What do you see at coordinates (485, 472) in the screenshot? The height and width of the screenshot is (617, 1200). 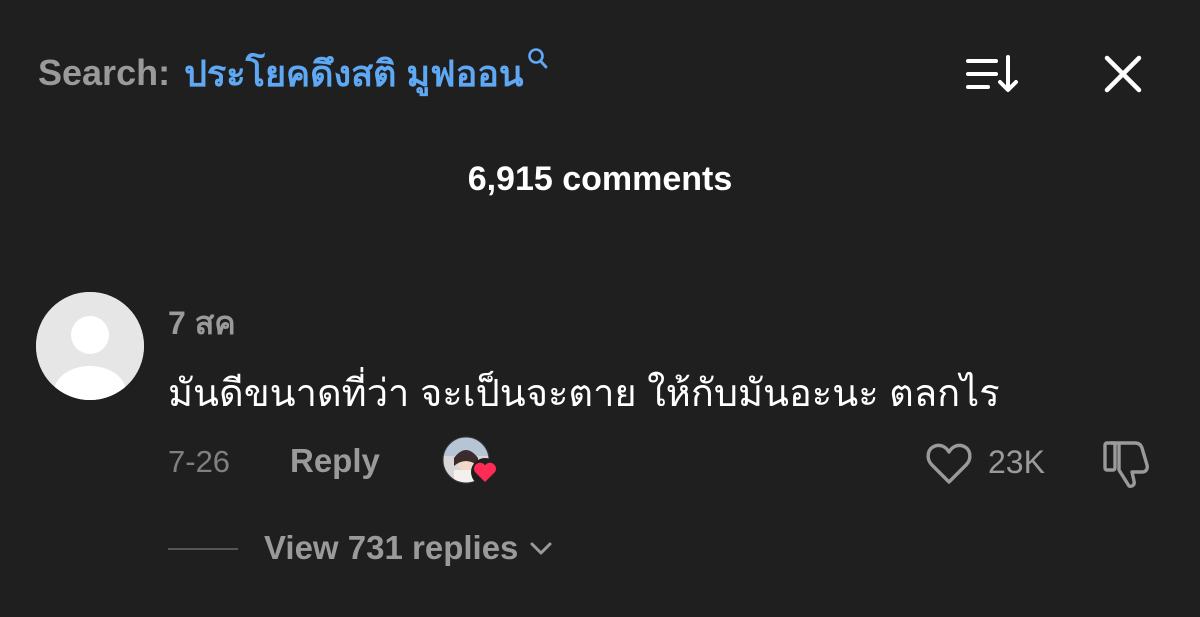 I see `heart-badge-icon` at bounding box center [485, 472].